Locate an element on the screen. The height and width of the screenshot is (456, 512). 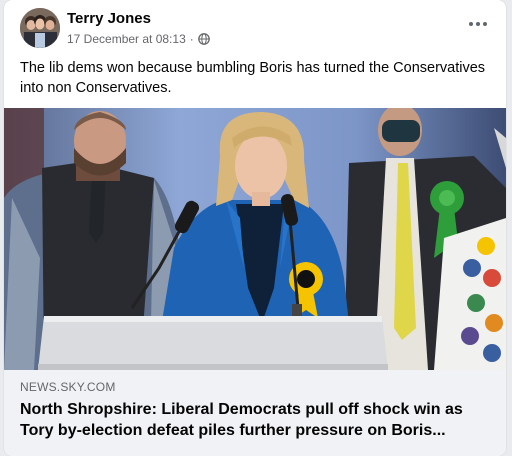
post-timestamp: 17 December at 08:13 is located at coordinates (126, 39).